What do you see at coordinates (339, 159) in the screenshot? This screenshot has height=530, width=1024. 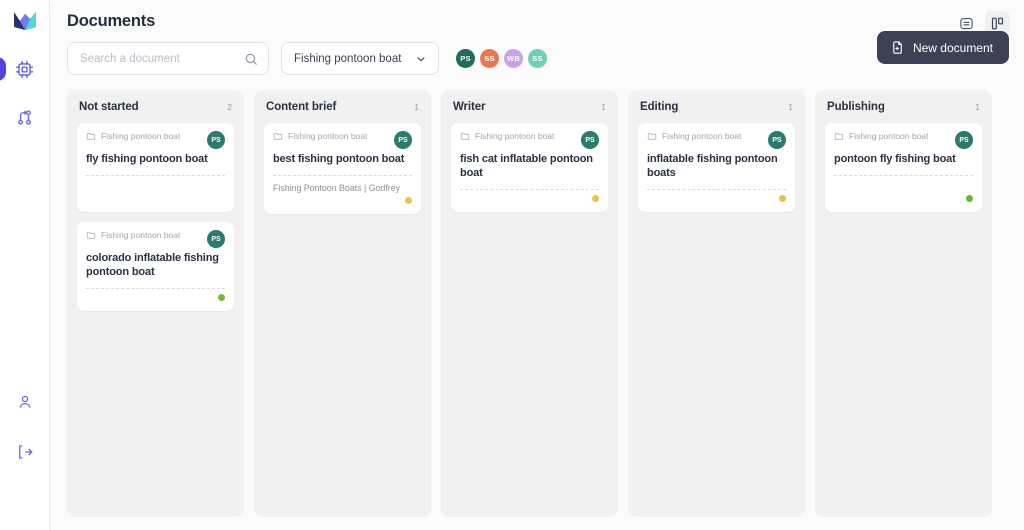 I see `card-title: best fishing pontoon boat` at bounding box center [339, 159].